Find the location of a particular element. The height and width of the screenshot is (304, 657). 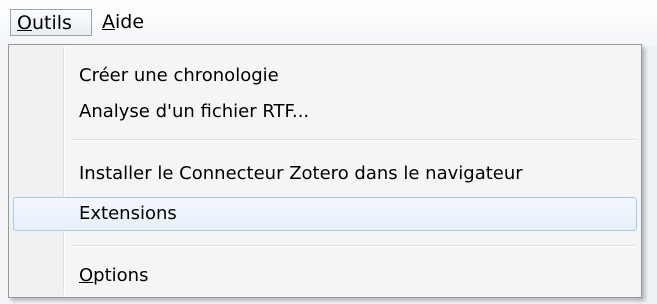

menu-item-label: Extensions is located at coordinates (128, 213).